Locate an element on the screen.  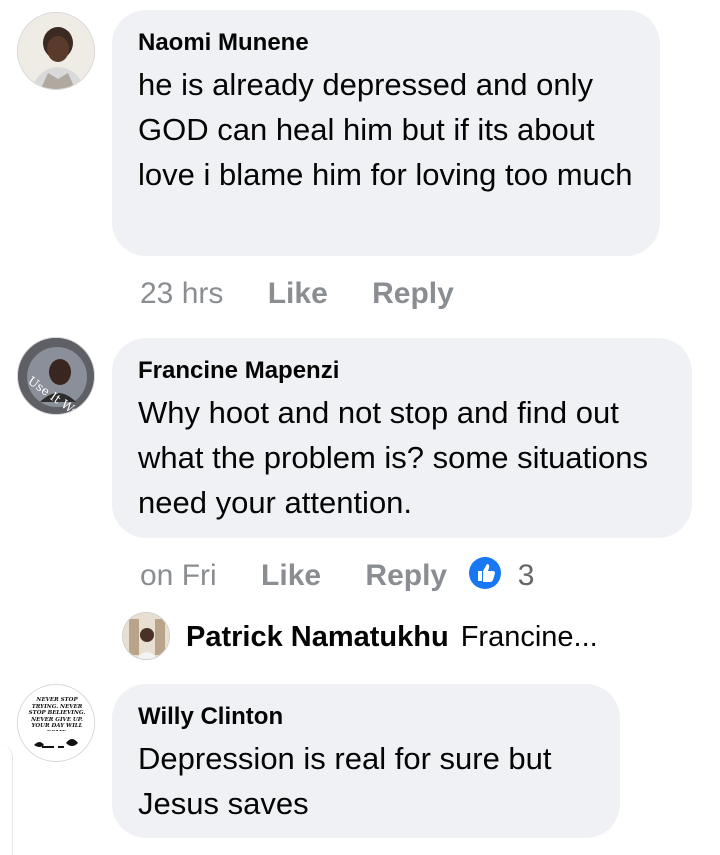
reaction-summary: 3 is located at coordinates (501, 576).